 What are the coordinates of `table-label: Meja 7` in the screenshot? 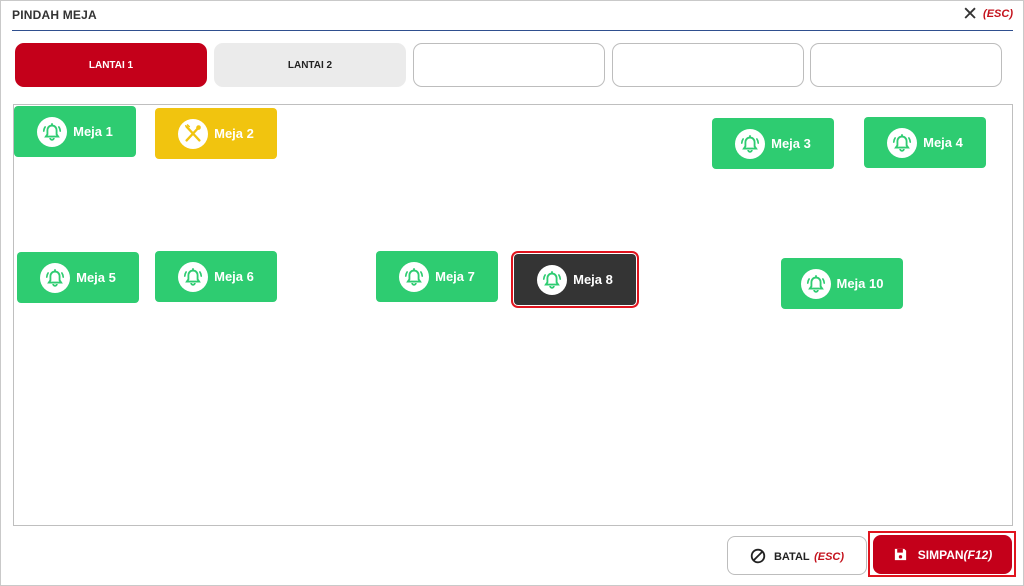 It's located at (455, 276).